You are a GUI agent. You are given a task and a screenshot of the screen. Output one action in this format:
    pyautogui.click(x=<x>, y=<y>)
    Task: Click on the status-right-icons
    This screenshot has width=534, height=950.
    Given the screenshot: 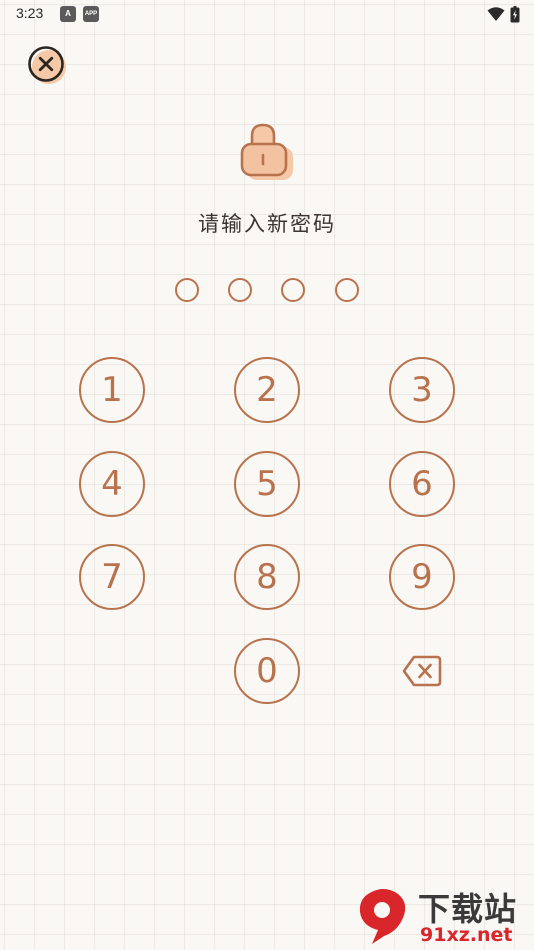 What is the action you would take?
    pyautogui.click(x=503, y=14)
    